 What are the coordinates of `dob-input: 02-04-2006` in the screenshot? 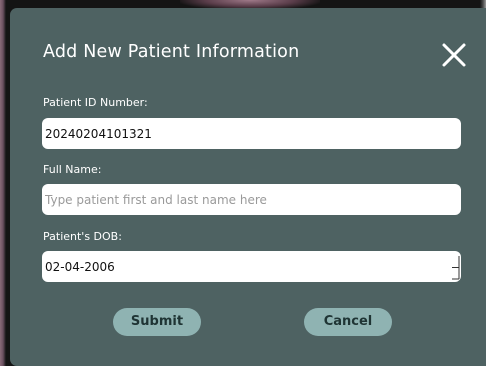 It's located at (251, 266).